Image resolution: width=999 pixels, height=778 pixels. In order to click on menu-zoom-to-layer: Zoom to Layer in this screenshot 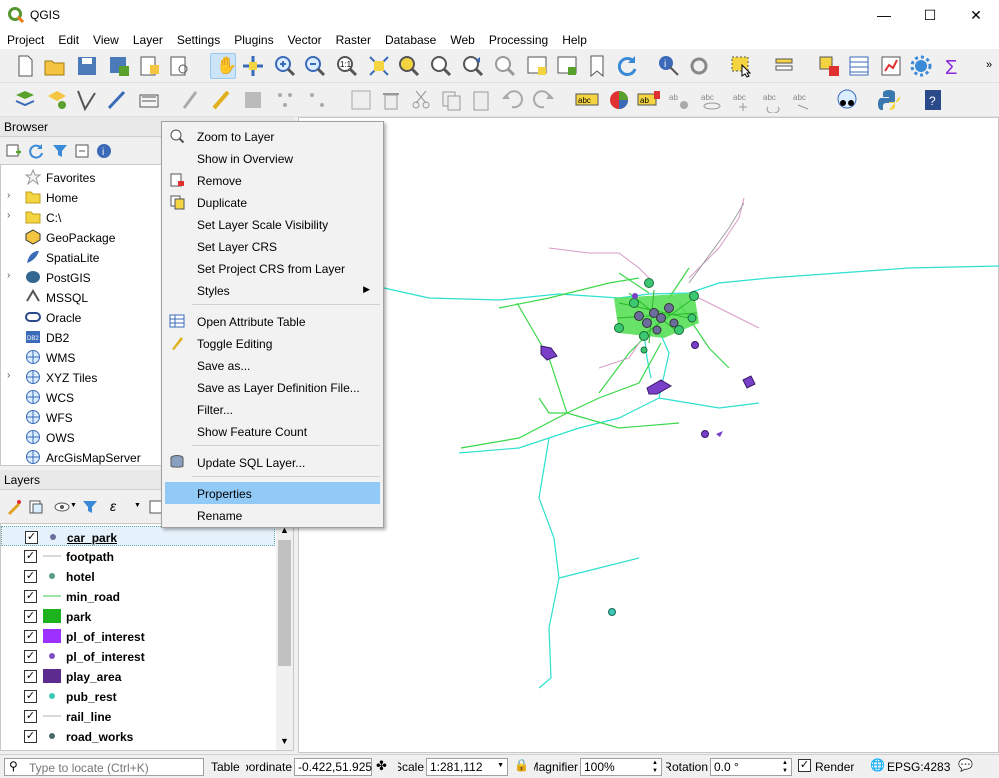, I will do `click(272, 136)`.